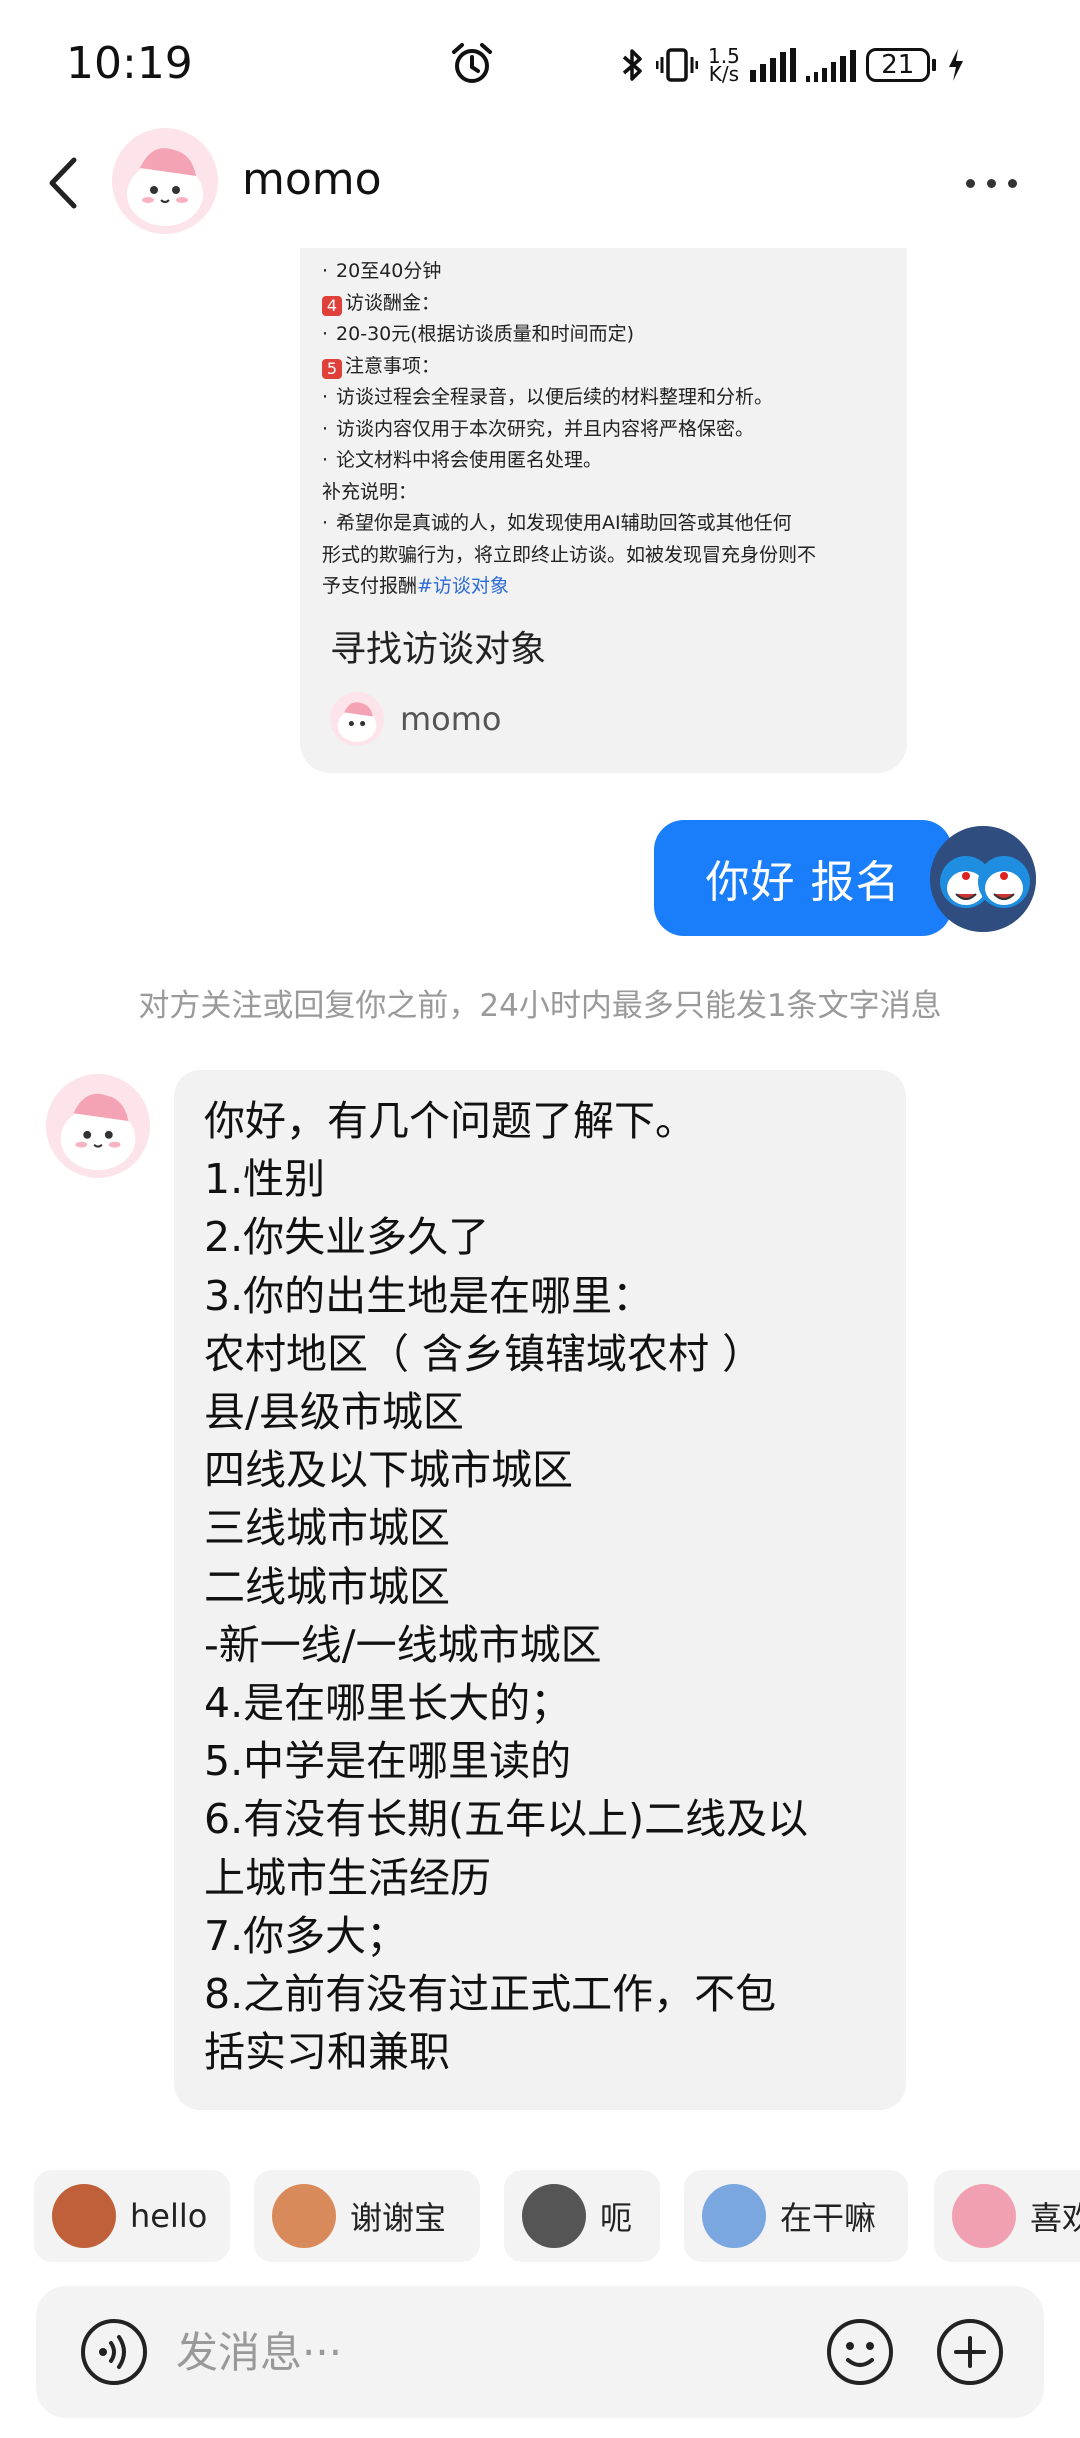  What do you see at coordinates (607, 272) in the screenshot?
I see `card-text-line: · 20至40分钟` at bounding box center [607, 272].